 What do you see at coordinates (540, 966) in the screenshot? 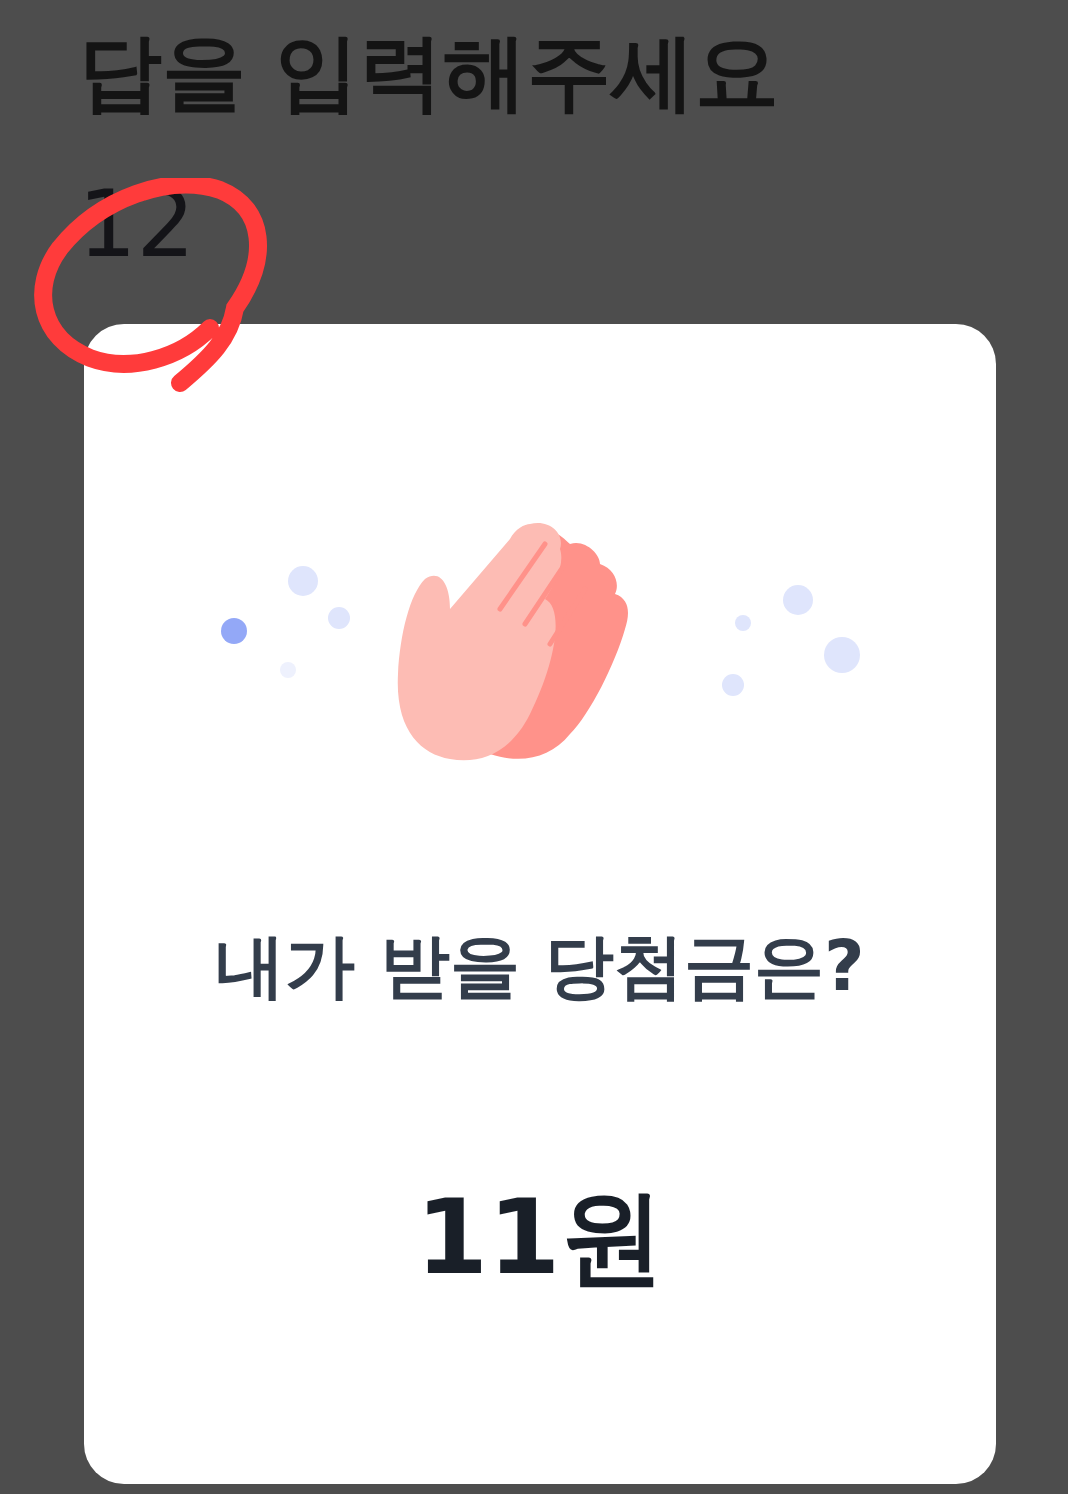
I see `question-text: 내가 받을 당첨금은?` at bounding box center [540, 966].